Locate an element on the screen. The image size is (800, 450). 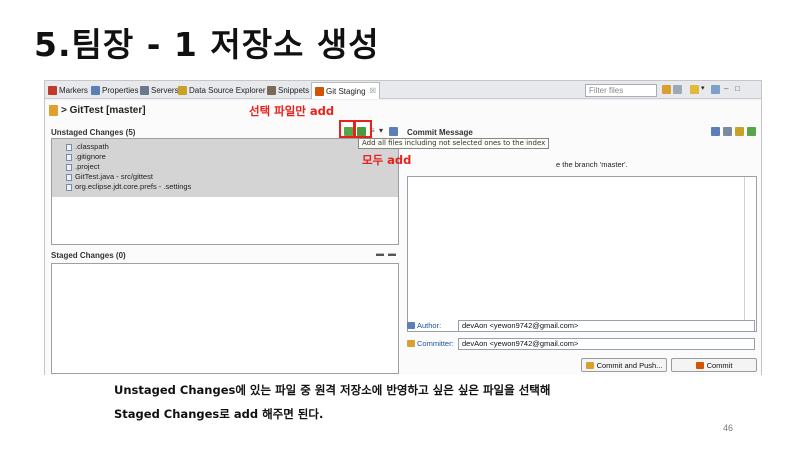
gerrit-icon is located at coordinates (739, 131).